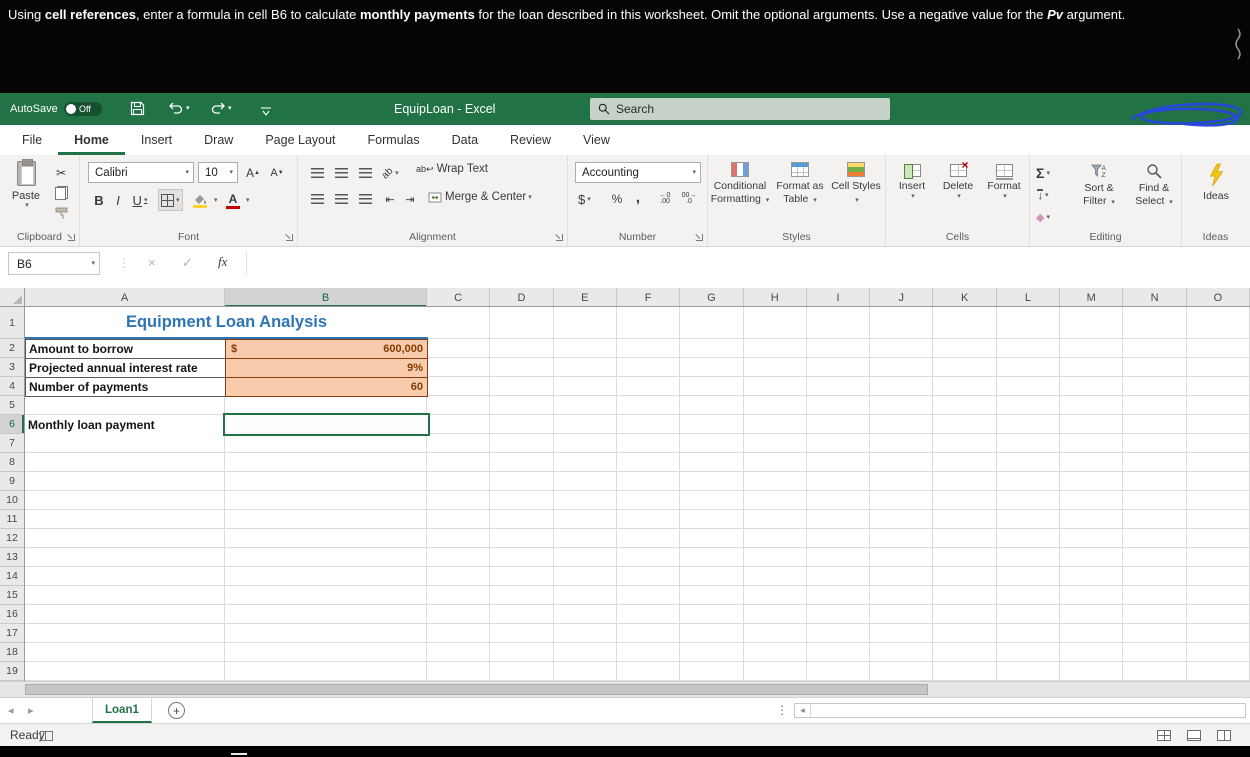 This screenshot has height=757, width=1250. What do you see at coordinates (638, 197) in the screenshot?
I see `comma-style-button: ,` at bounding box center [638, 197].